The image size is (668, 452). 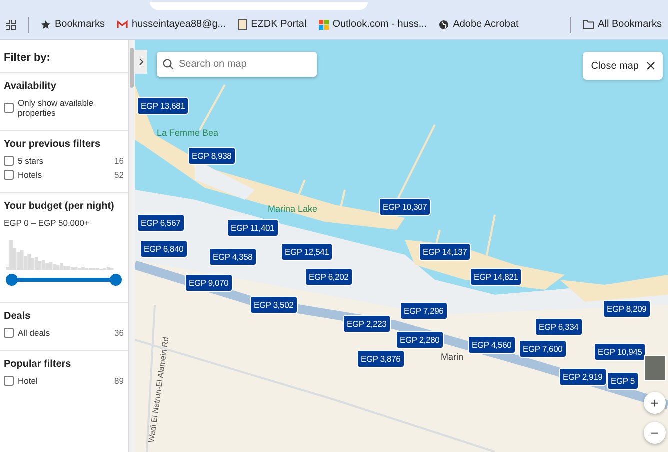 I want to click on map-label: Marin, so click(x=452, y=357).